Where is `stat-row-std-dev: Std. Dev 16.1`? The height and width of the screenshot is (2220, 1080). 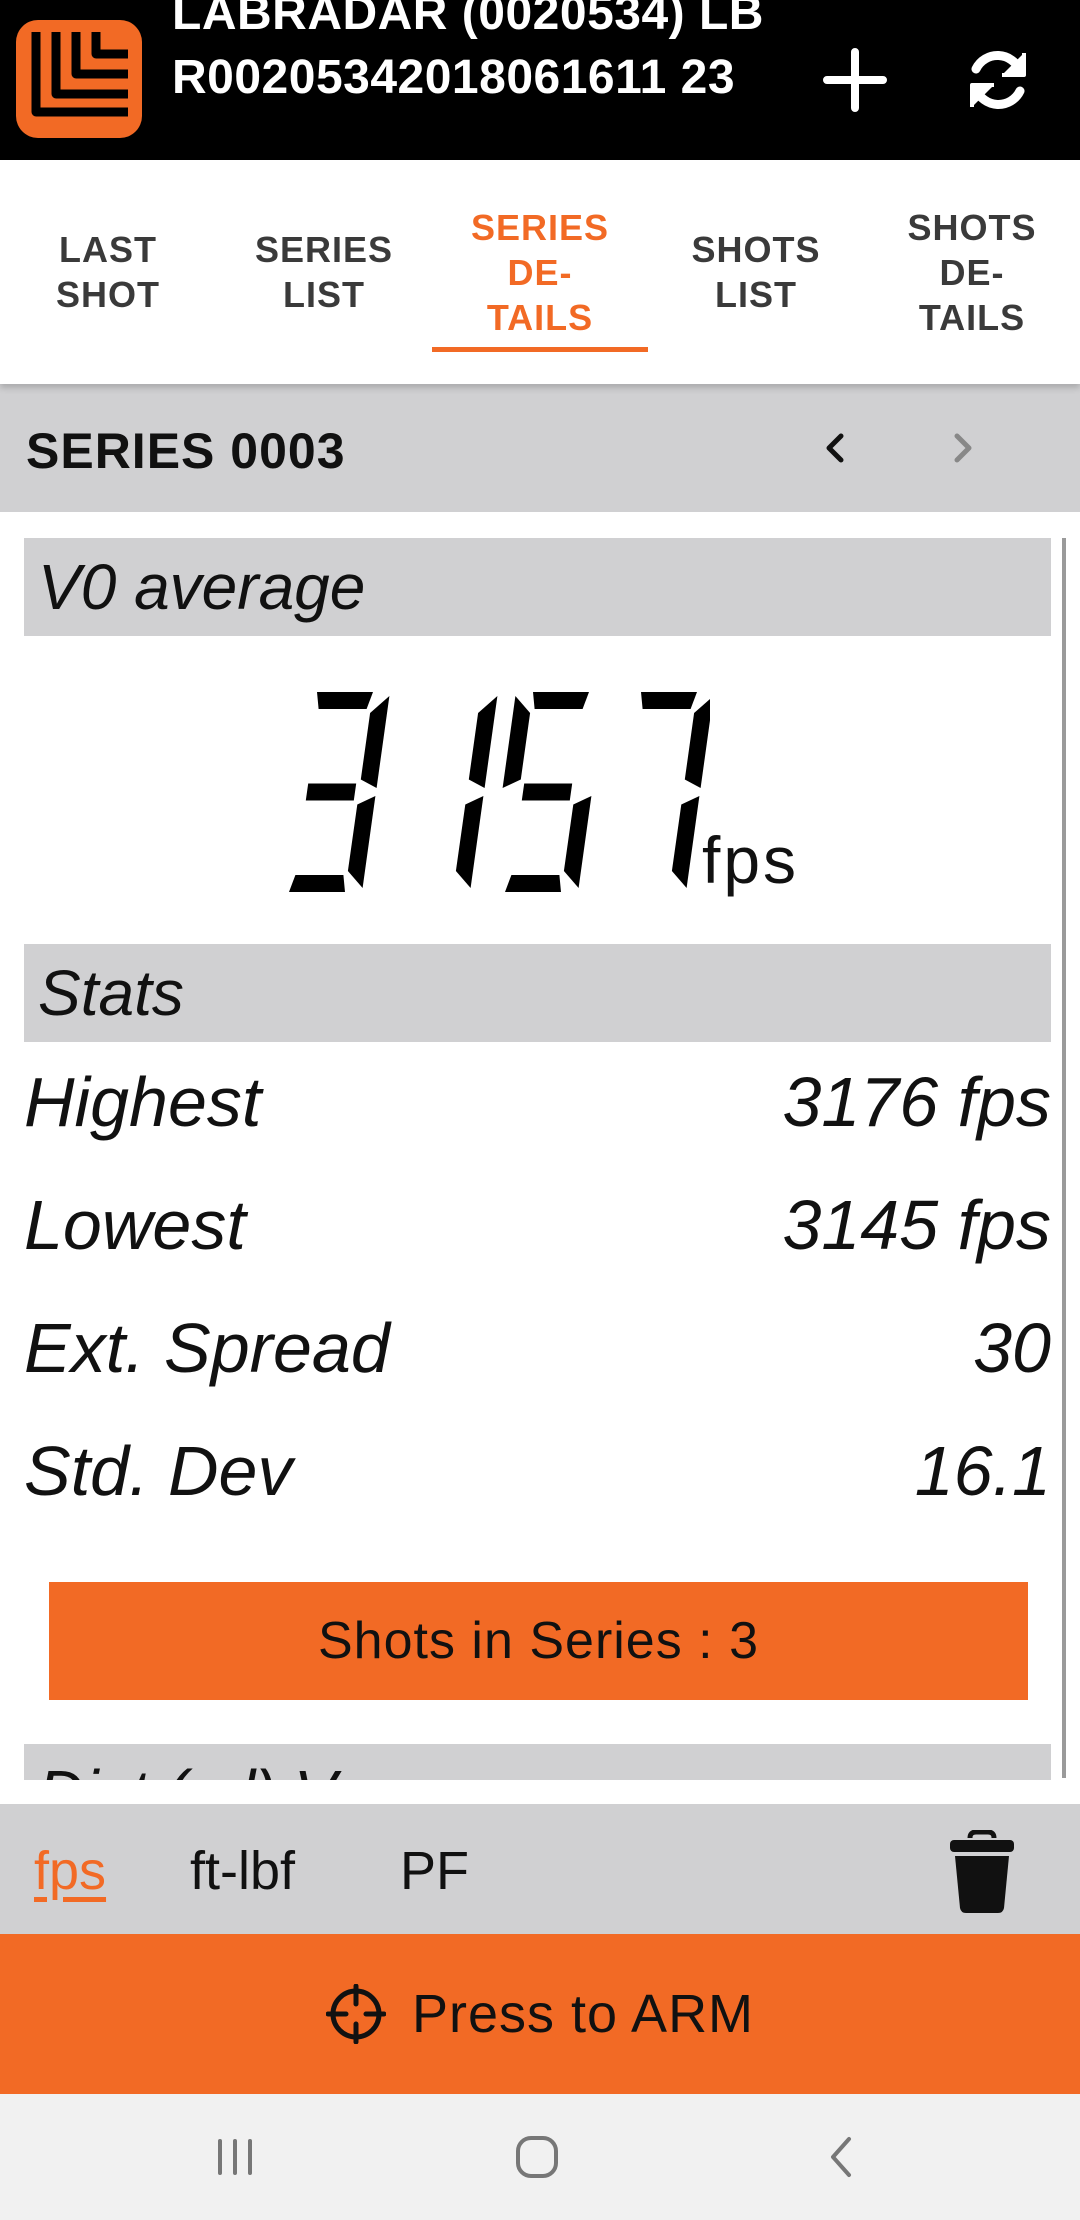 stat-row-std-dev: Std. Dev 16.1 is located at coordinates (537, 1476).